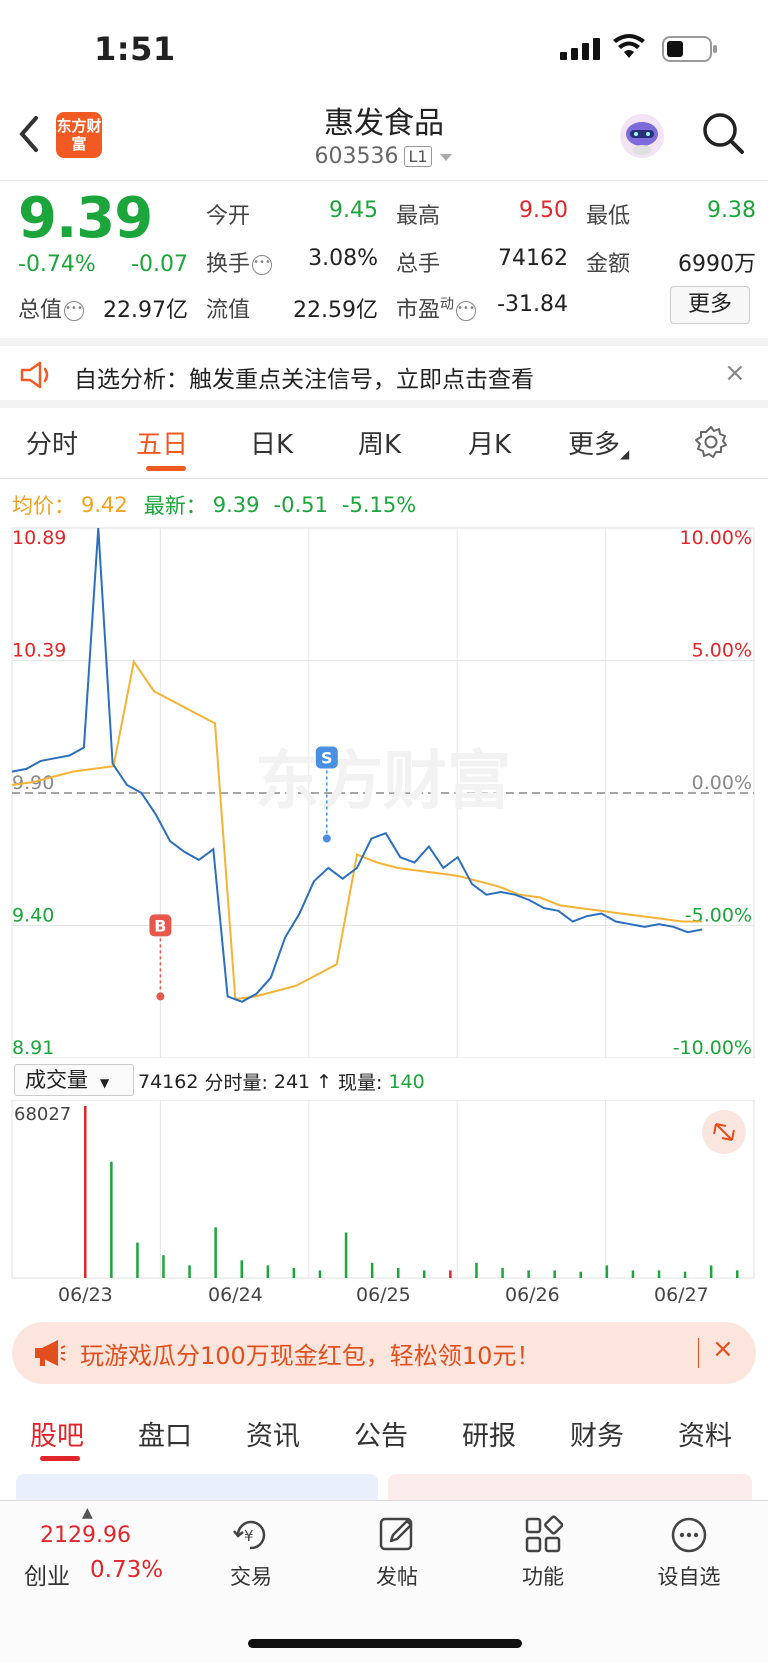 The height and width of the screenshot is (1663, 768). I want to click on price-info-row: 均价： 9.42 最新： 9.39 -0.51 -5.15%, so click(214, 505).